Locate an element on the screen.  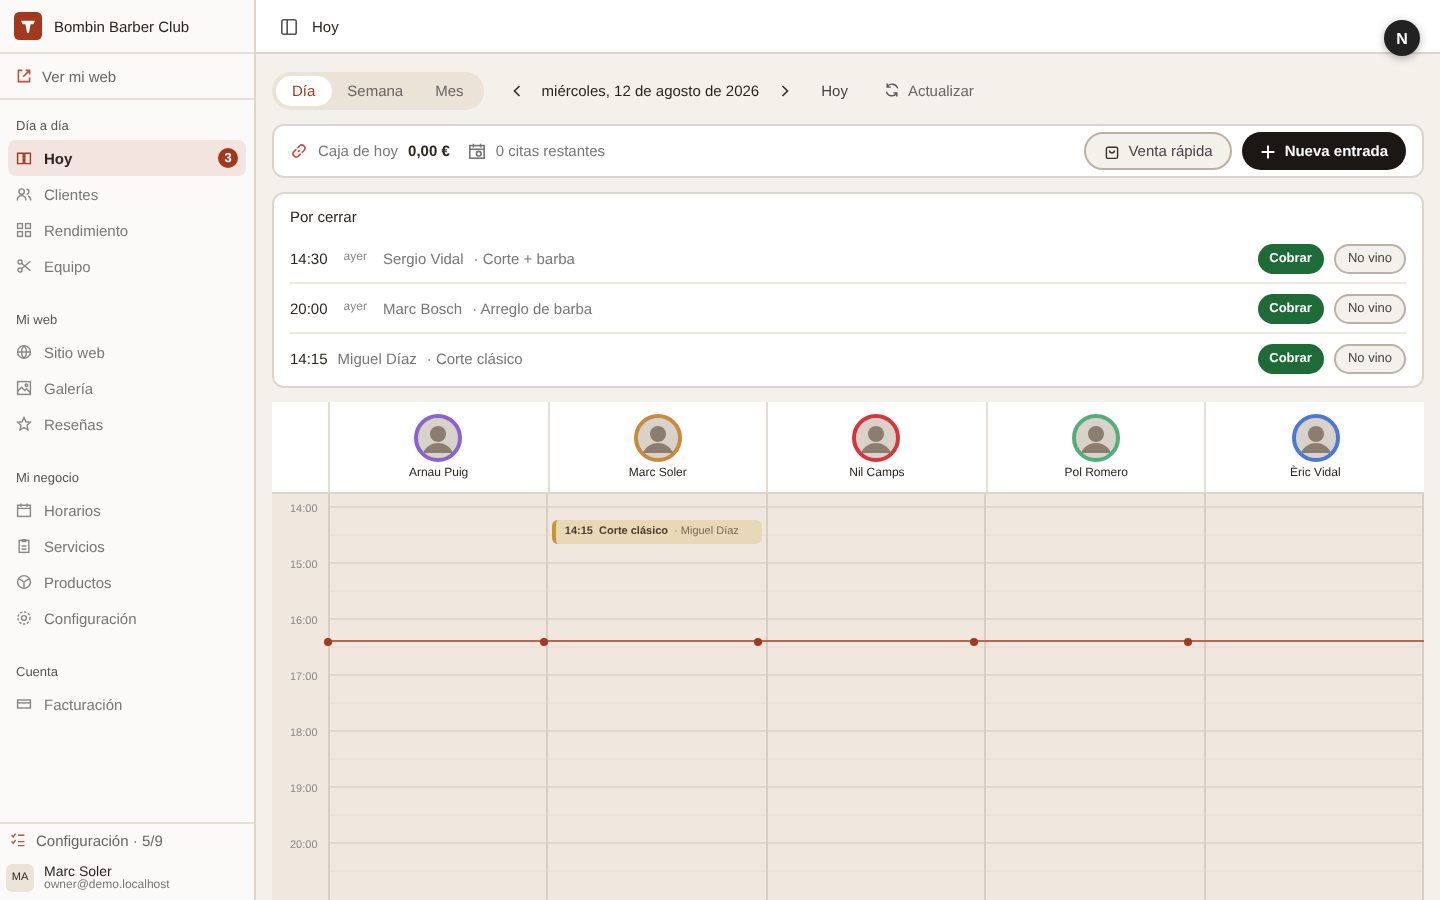
sidebar-icon is located at coordinates (289, 26).